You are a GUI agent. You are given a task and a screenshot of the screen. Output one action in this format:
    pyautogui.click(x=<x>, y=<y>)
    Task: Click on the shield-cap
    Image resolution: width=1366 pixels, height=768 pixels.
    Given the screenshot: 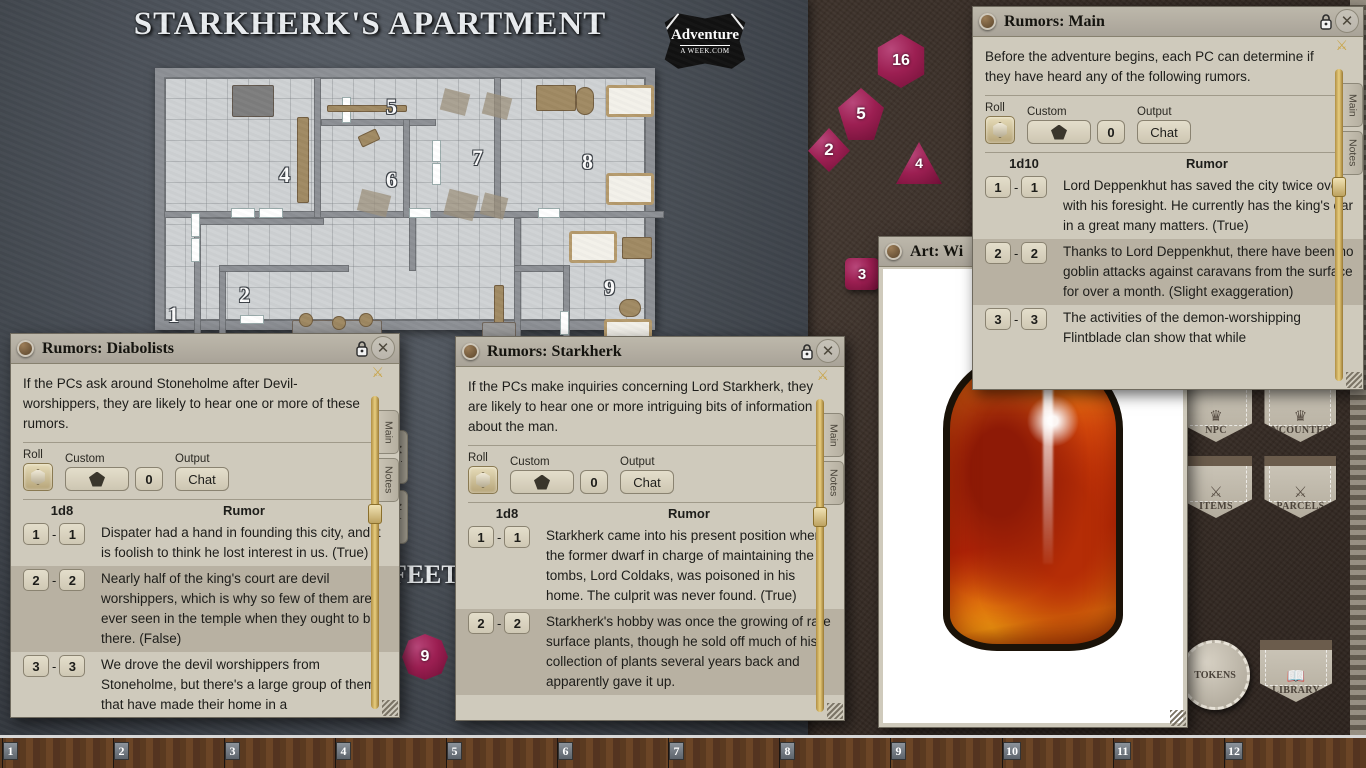 What is the action you would take?
    pyautogui.click(x=1296, y=645)
    